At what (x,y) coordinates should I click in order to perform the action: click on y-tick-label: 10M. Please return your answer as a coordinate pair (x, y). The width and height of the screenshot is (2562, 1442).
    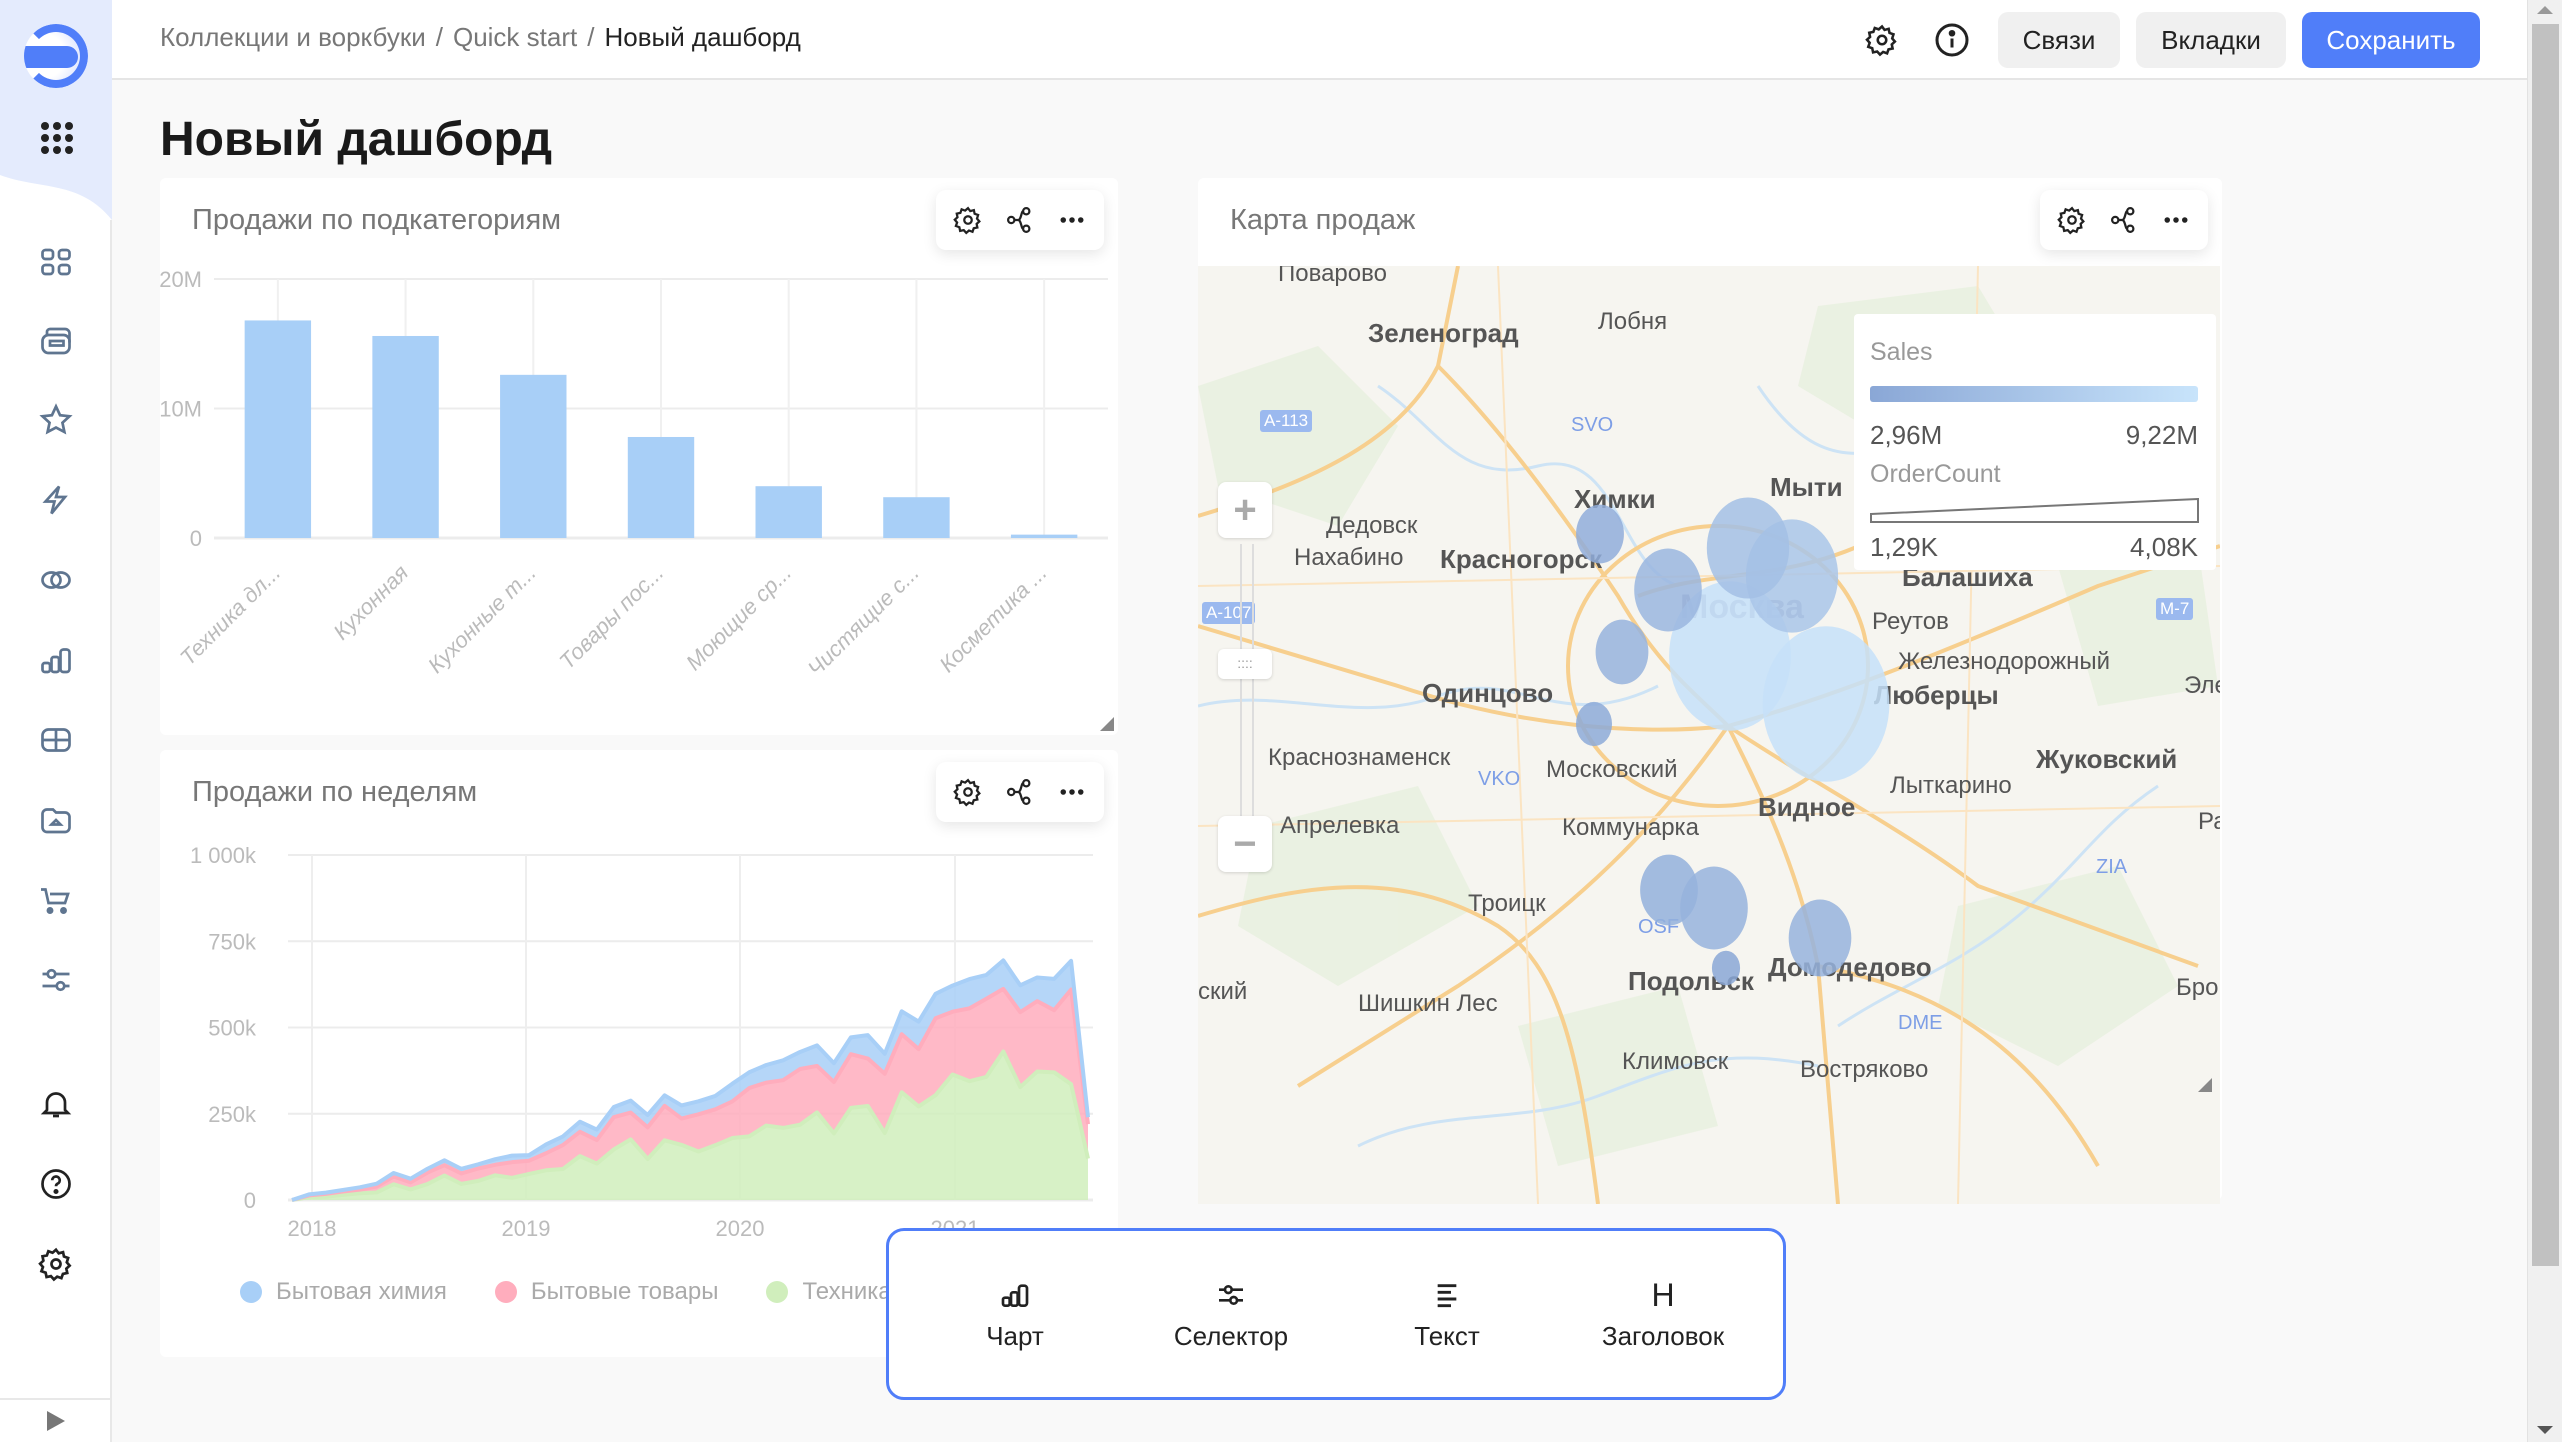
    Looking at the image, I should click on (181, 409).